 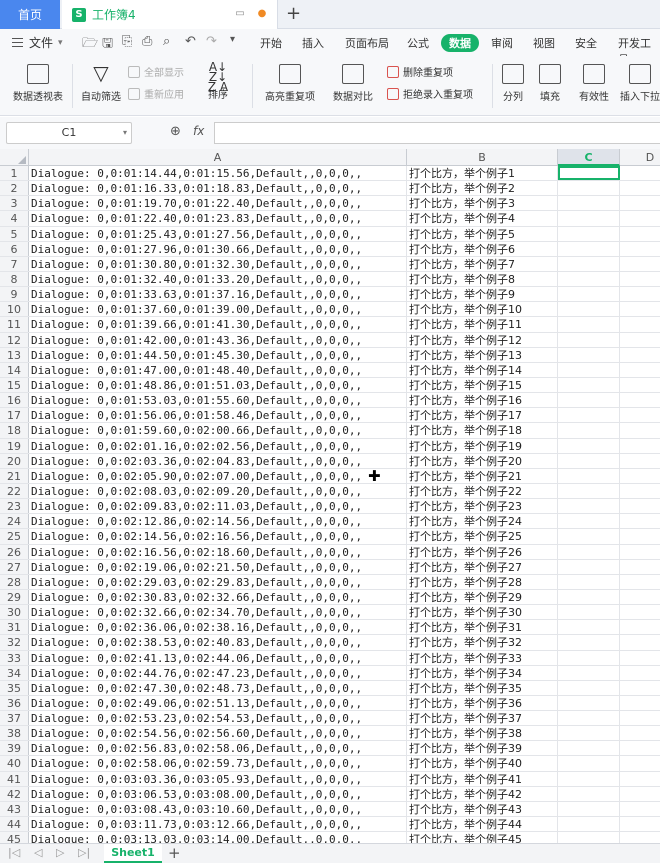 What do you see at coordinates (14, 581) in the screenshot?
I see `row-header: 28` at bounding box center [14, 581].